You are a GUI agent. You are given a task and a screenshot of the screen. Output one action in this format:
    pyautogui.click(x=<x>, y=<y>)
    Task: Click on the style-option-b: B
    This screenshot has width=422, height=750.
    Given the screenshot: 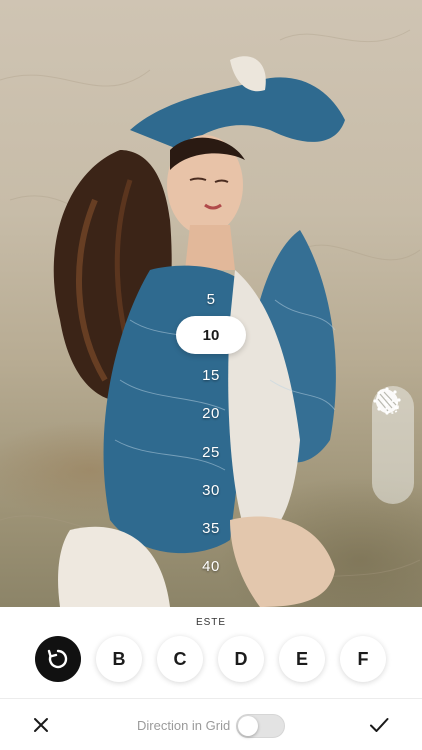 What is the action you would take?
    pyautogui.click(x=119, y=659)
    